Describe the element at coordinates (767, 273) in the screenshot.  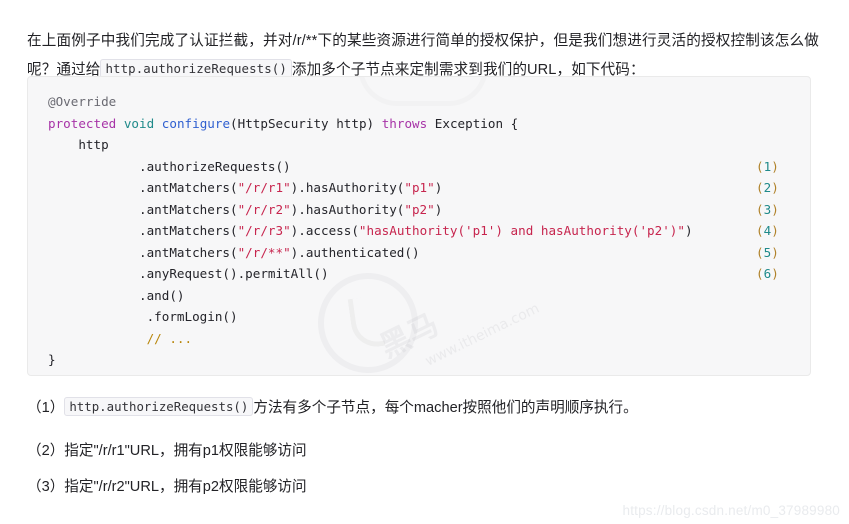
I see `code-line-marker: (6)` at that location.